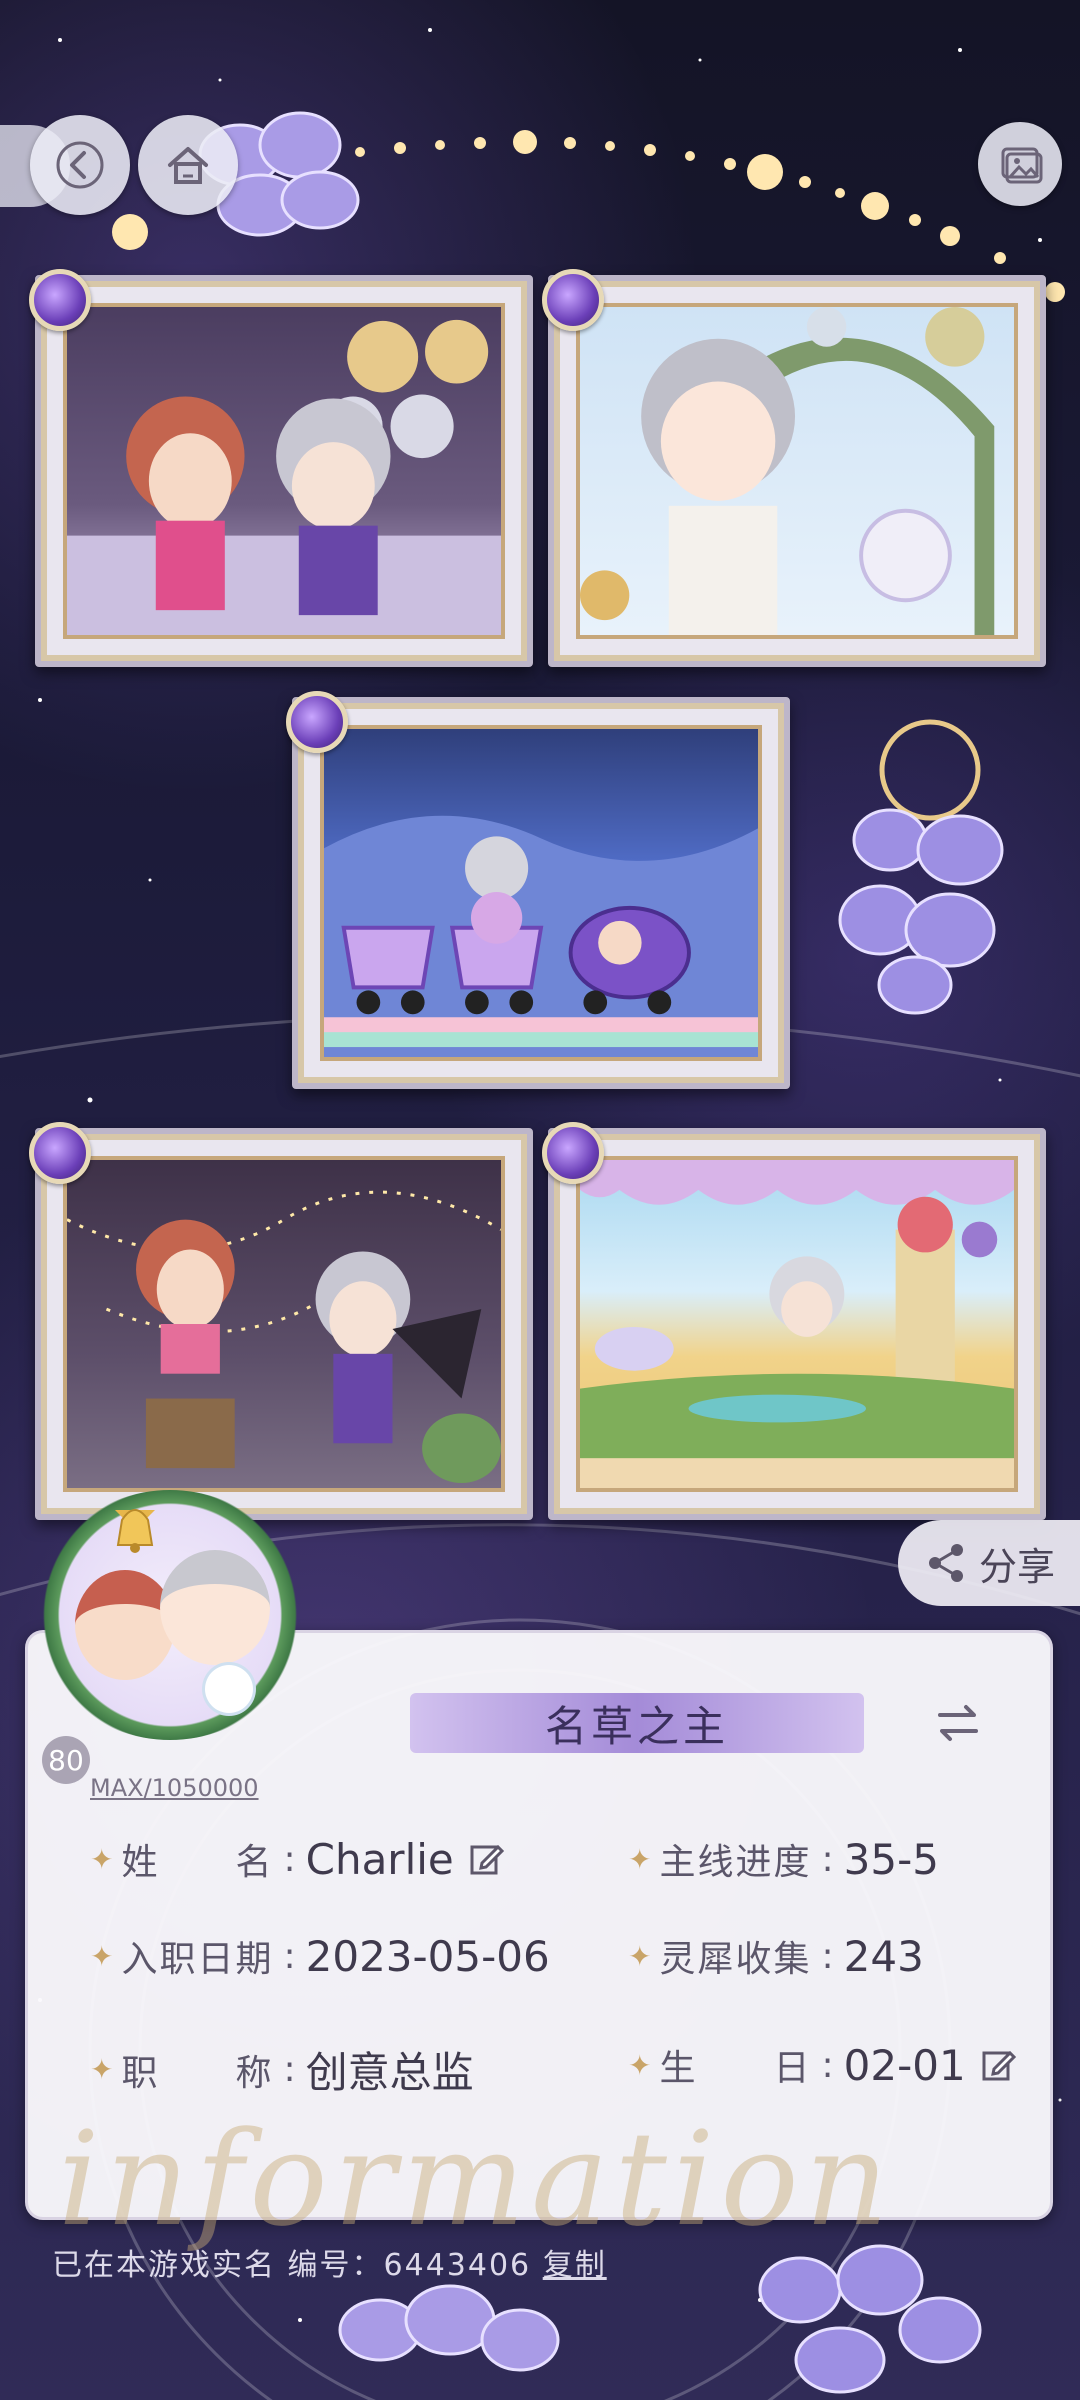  Describe the element at coordinates (636, 1726) in the screenshot. I see `title-text: 名草之主` at that location.